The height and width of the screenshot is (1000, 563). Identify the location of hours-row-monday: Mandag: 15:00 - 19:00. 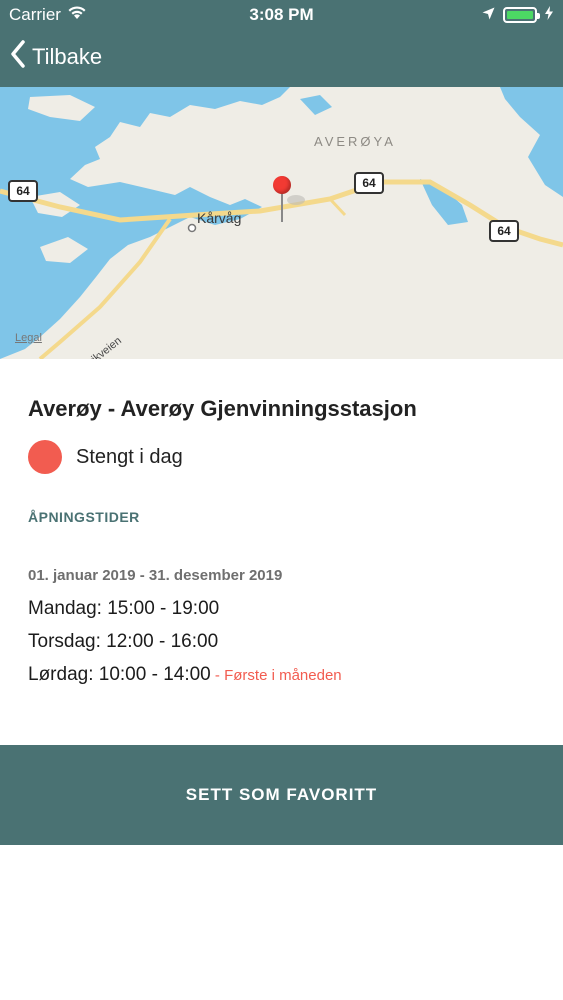
(123, 609).